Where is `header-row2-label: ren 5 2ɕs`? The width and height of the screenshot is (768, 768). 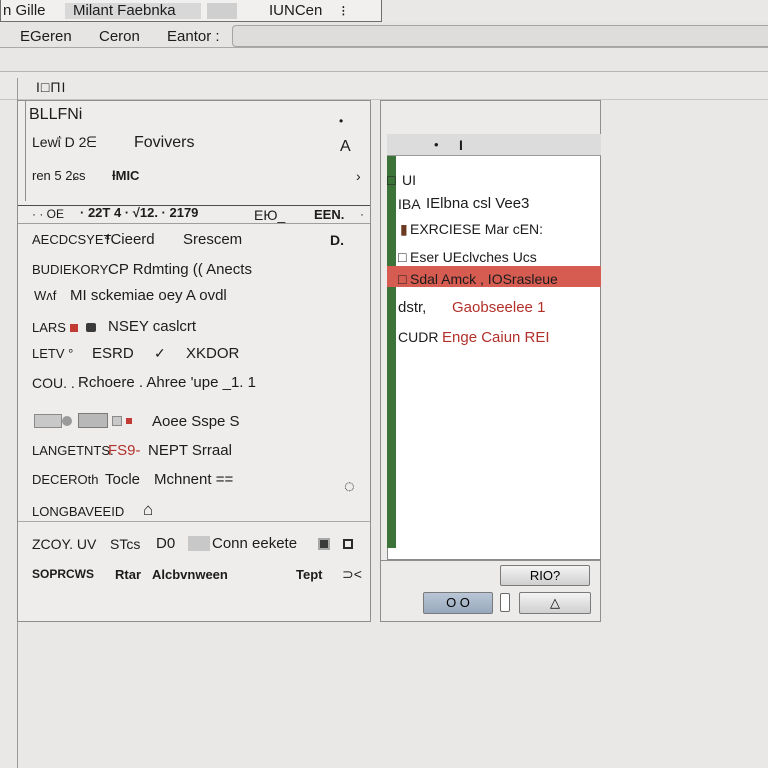
header-row2-label: ren 5 2ɕs is located at coordinates (59, 175).